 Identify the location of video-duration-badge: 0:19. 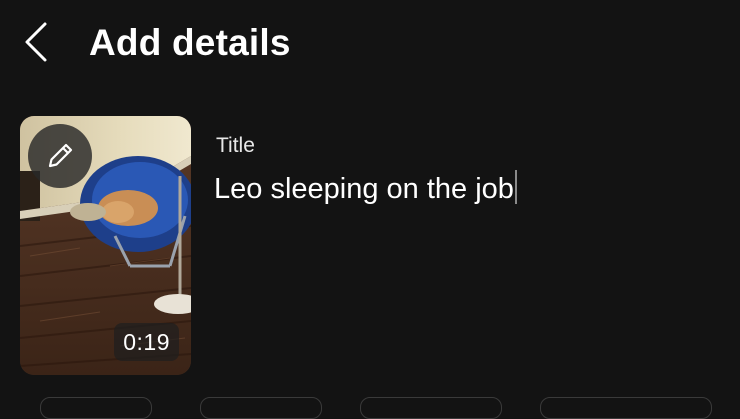
(146, 342).